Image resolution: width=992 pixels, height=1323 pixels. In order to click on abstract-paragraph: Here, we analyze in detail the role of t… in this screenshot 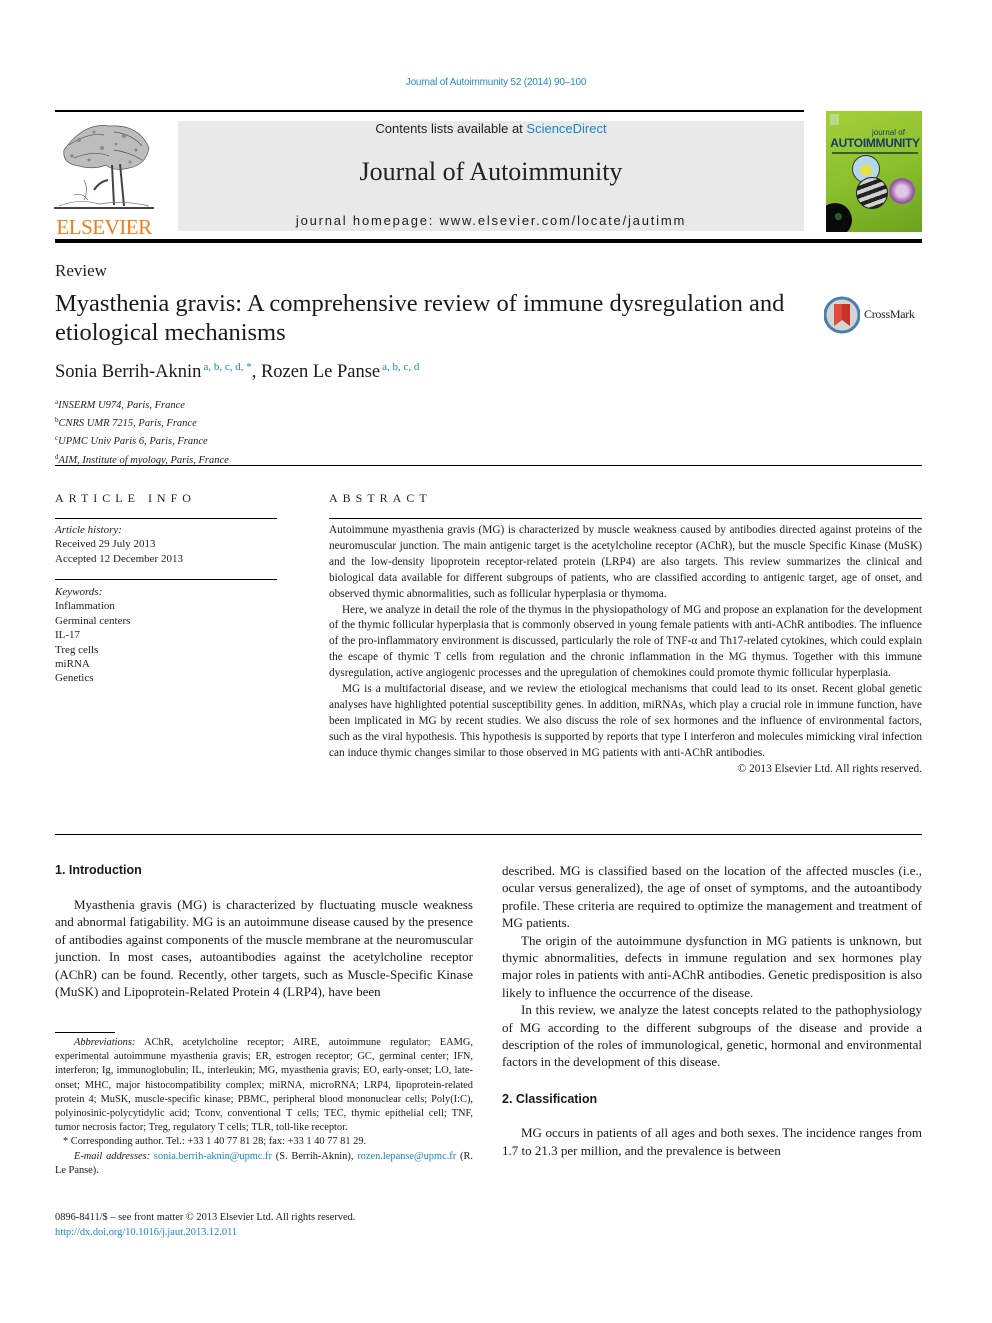, I will do `click(625, 641)`.